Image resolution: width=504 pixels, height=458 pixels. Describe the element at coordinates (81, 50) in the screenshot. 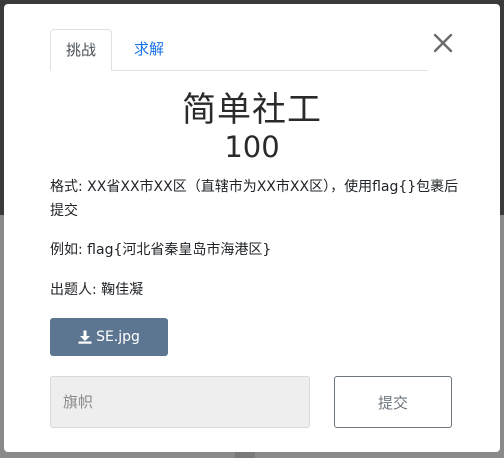

I see `tab-challenge: 挑战` at that location.